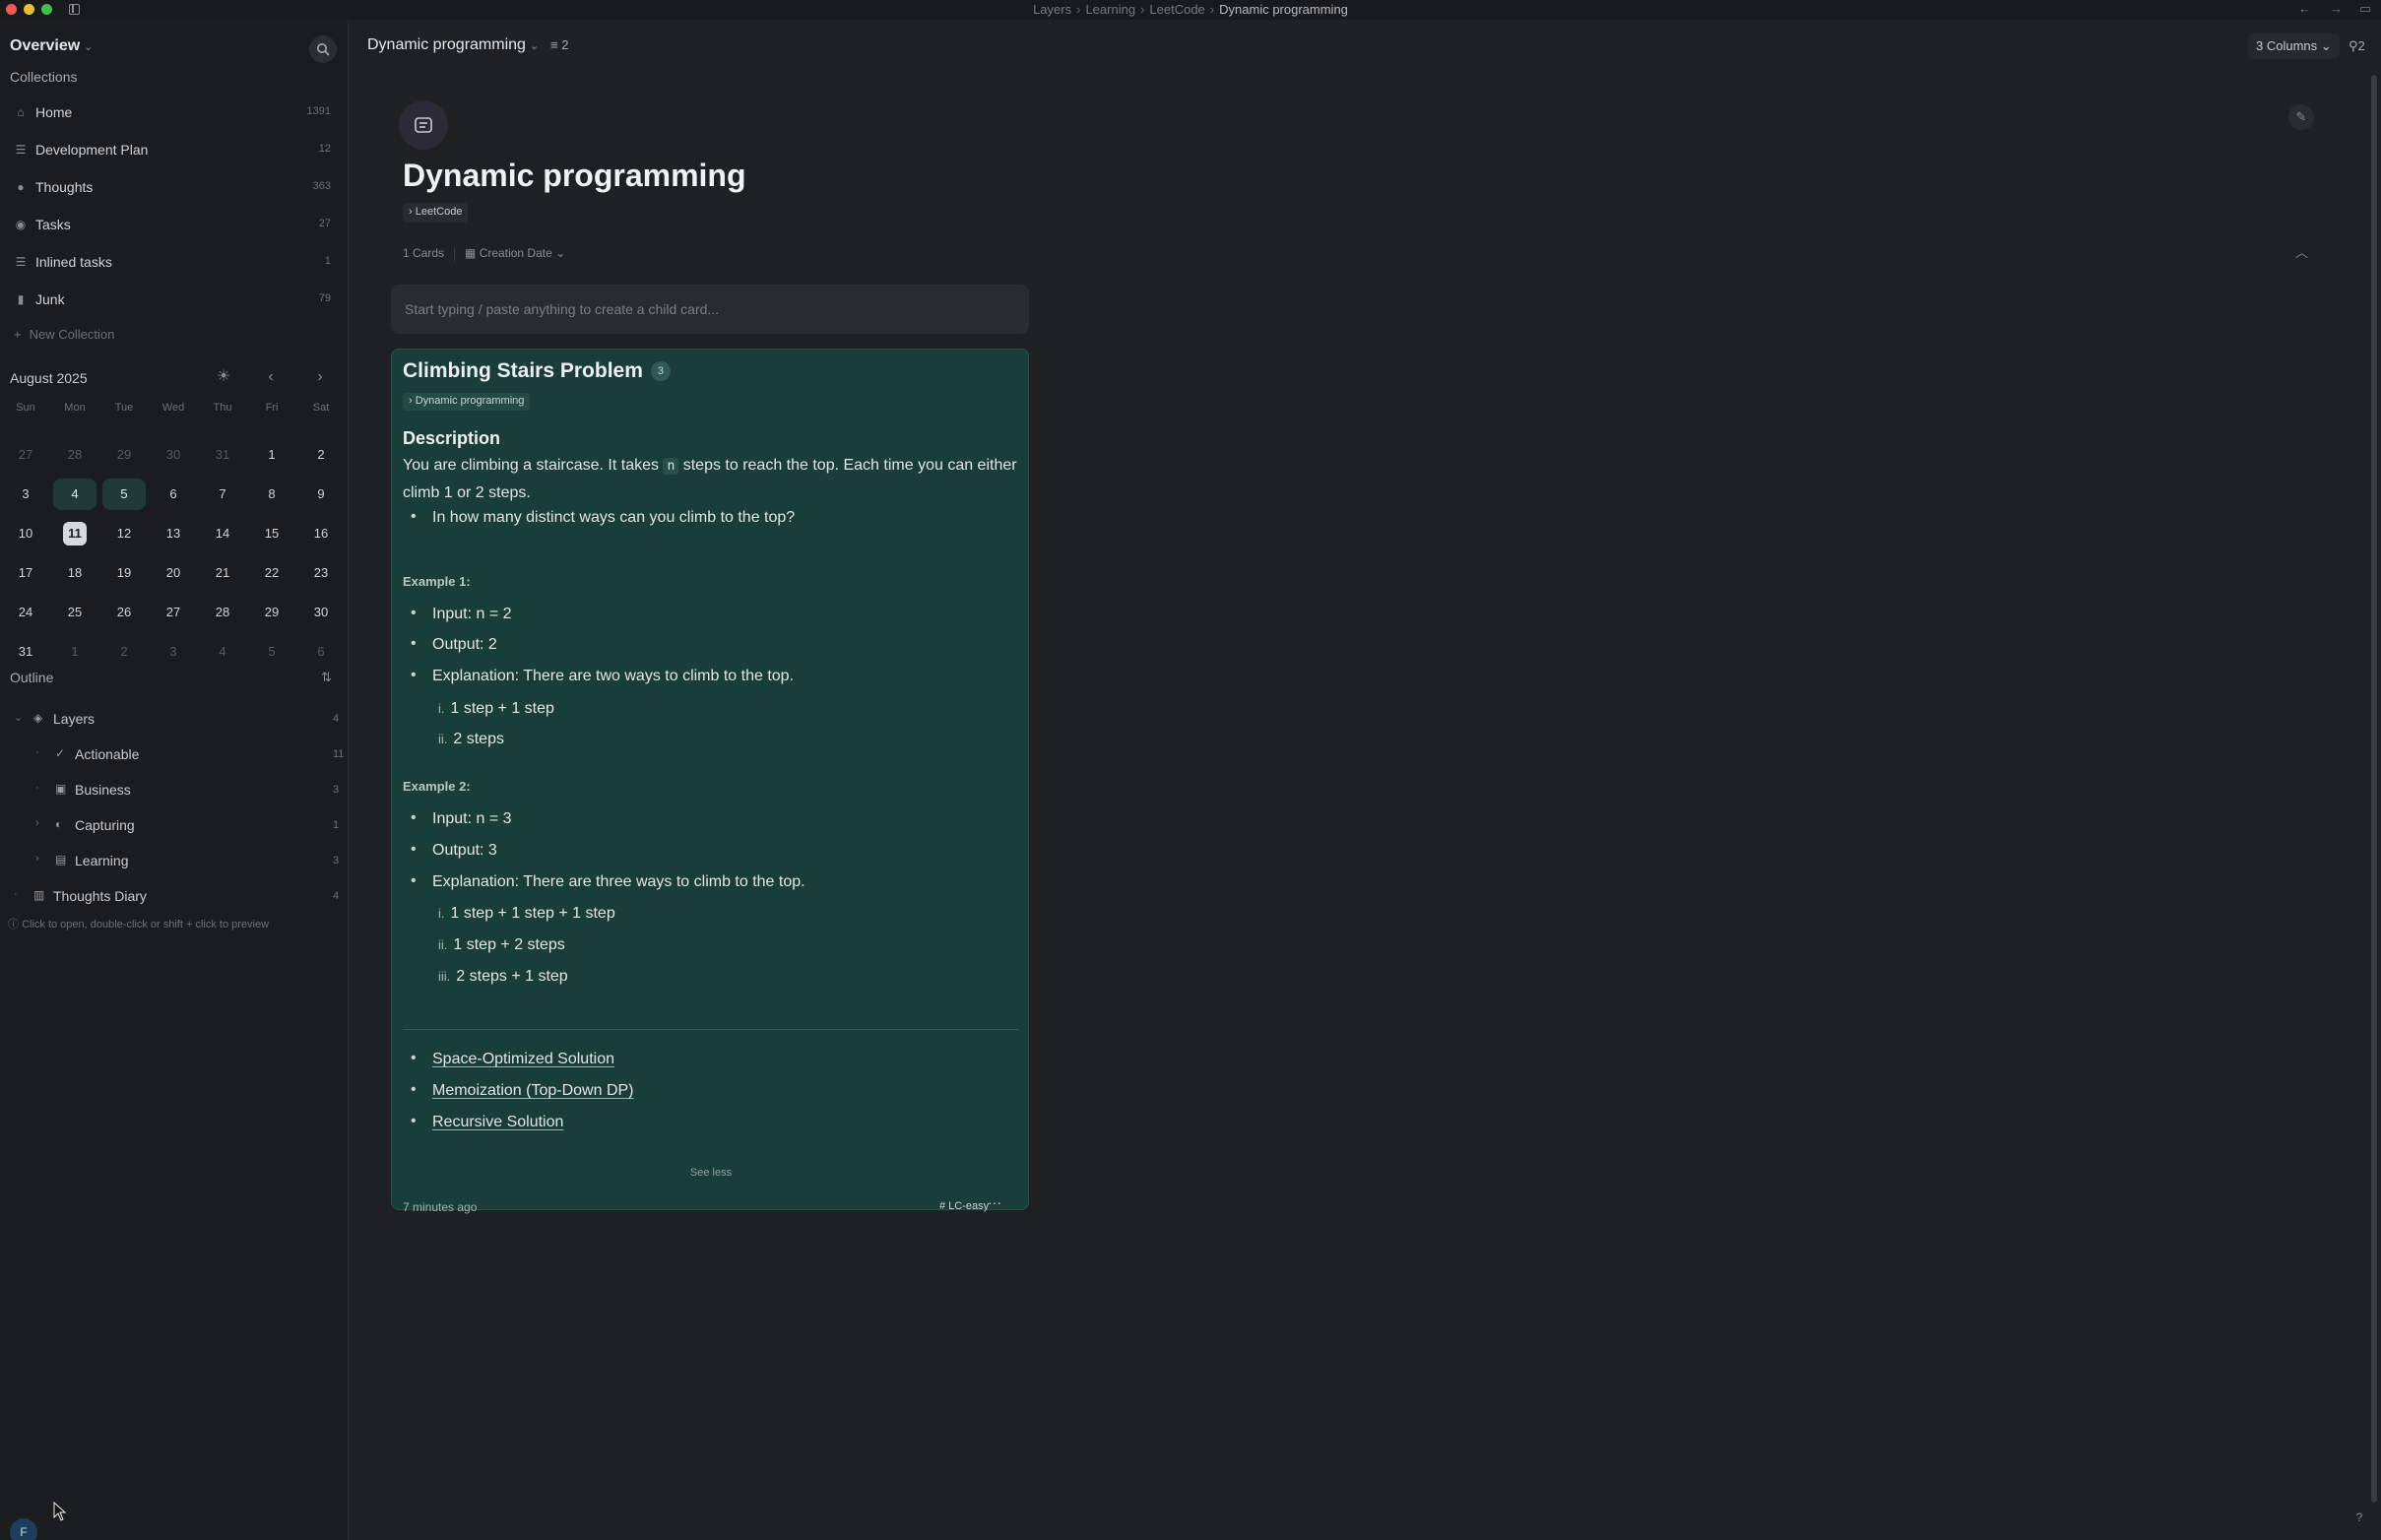 The width and height of the screenshot is (2381, 1540). Describe the element at coordinates (1176, 9) in the screenshot. I see `breadcrumb-item: LeetCode` at that location.